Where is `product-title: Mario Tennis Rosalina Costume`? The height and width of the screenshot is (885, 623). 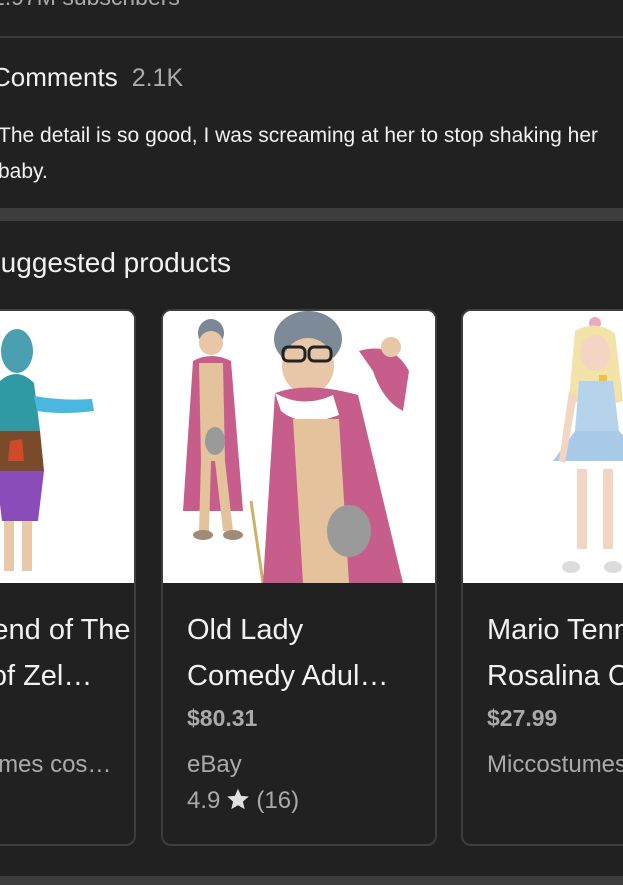
product-title: Mario Tennis Rosalina Costume is located at coordinates (555, 653).